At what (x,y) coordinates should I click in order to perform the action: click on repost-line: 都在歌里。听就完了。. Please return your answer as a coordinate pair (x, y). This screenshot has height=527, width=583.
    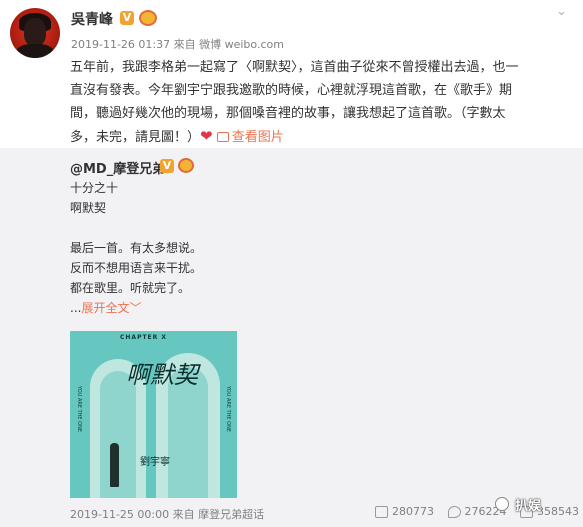
    Looking at the image, I should click on (130, 288).